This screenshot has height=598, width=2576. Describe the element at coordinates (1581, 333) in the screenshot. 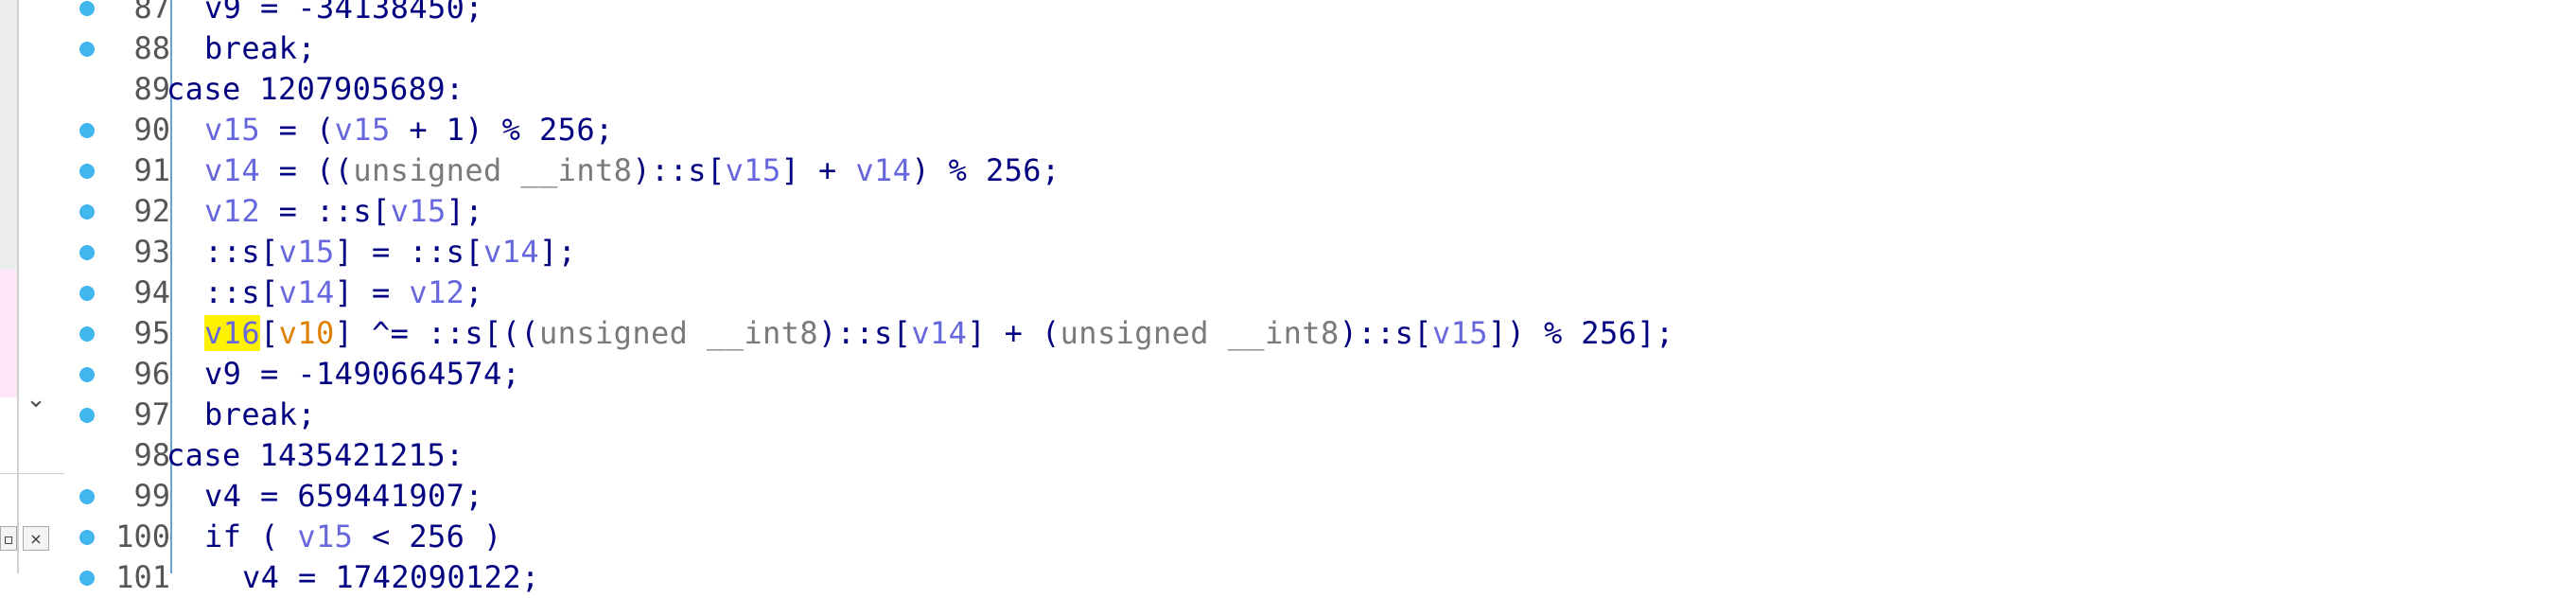

I see `code-token: ]) % 256];` at that location.